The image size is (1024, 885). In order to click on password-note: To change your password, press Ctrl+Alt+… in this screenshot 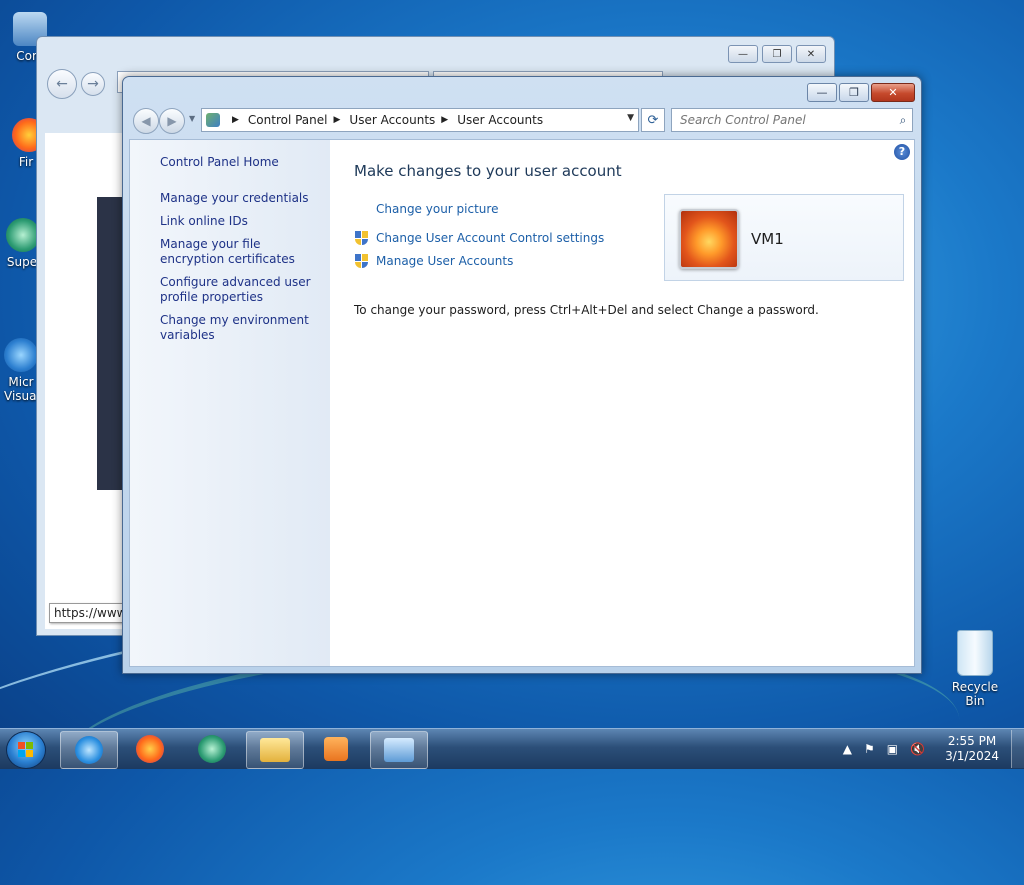, I will do `click(586, 310)`.